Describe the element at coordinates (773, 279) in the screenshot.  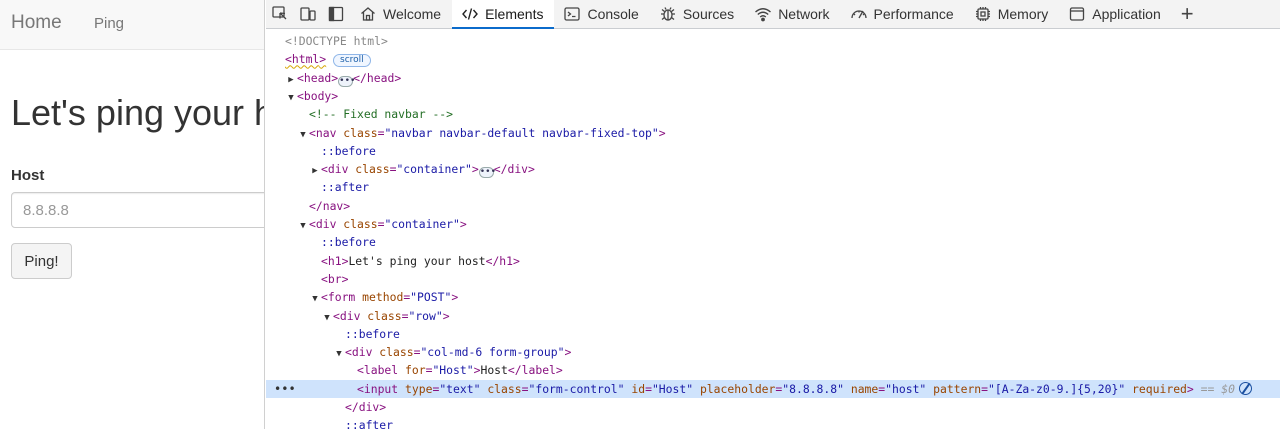
I see `dom-node-br: <br>` at that location.